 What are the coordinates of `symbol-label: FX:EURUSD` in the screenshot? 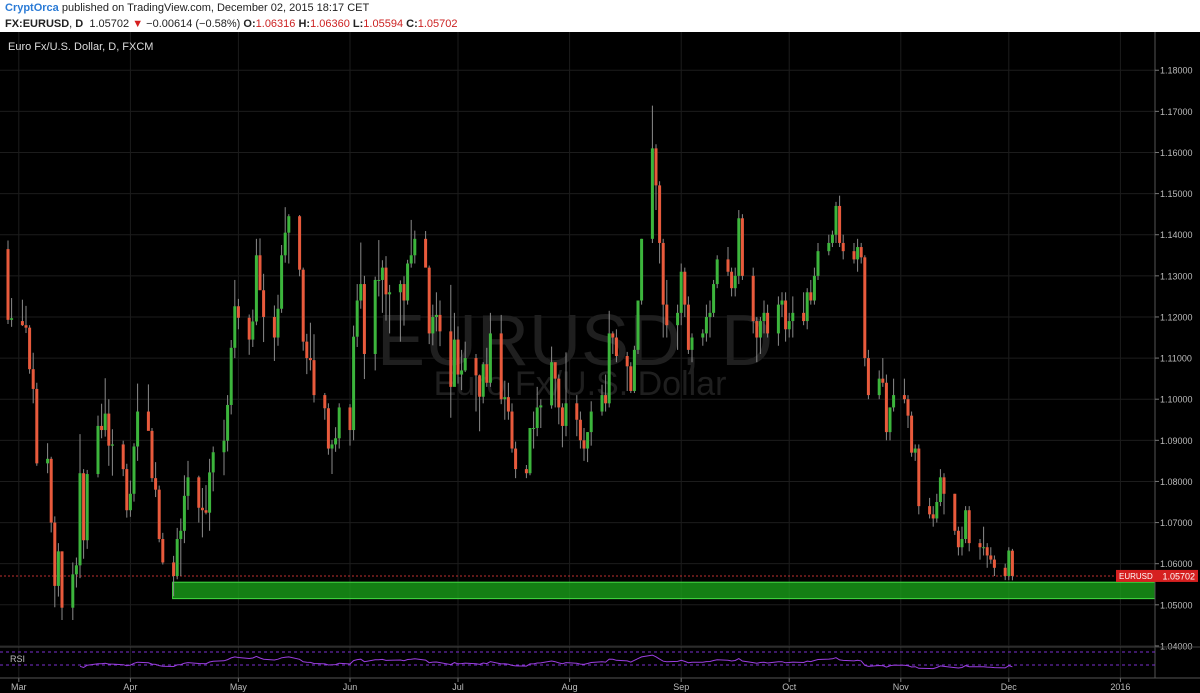 It's located at (37, 24).